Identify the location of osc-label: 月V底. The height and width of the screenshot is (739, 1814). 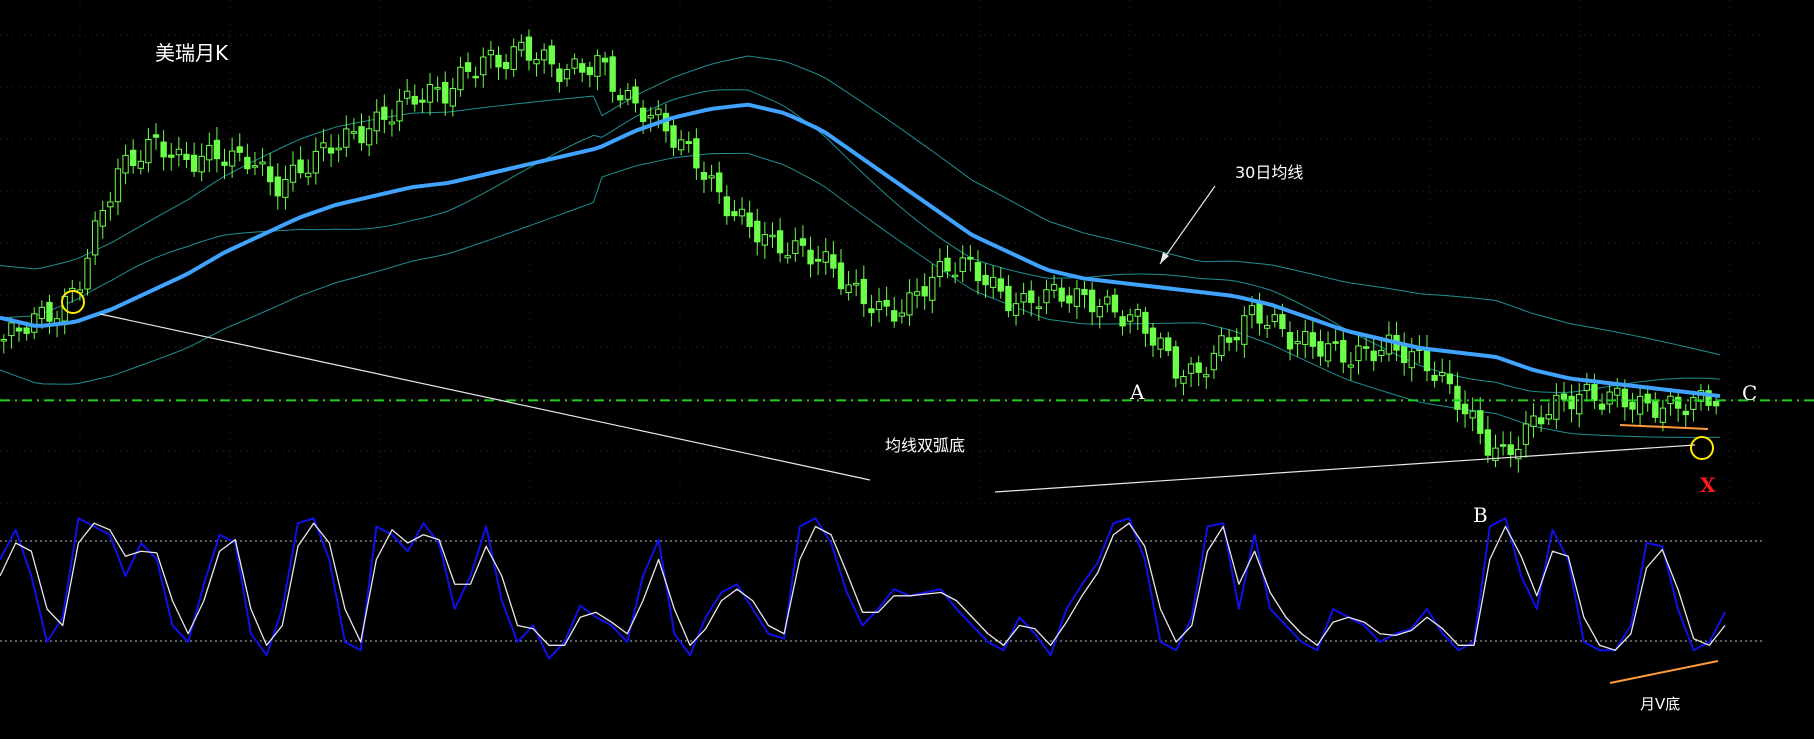
(1660, 704).